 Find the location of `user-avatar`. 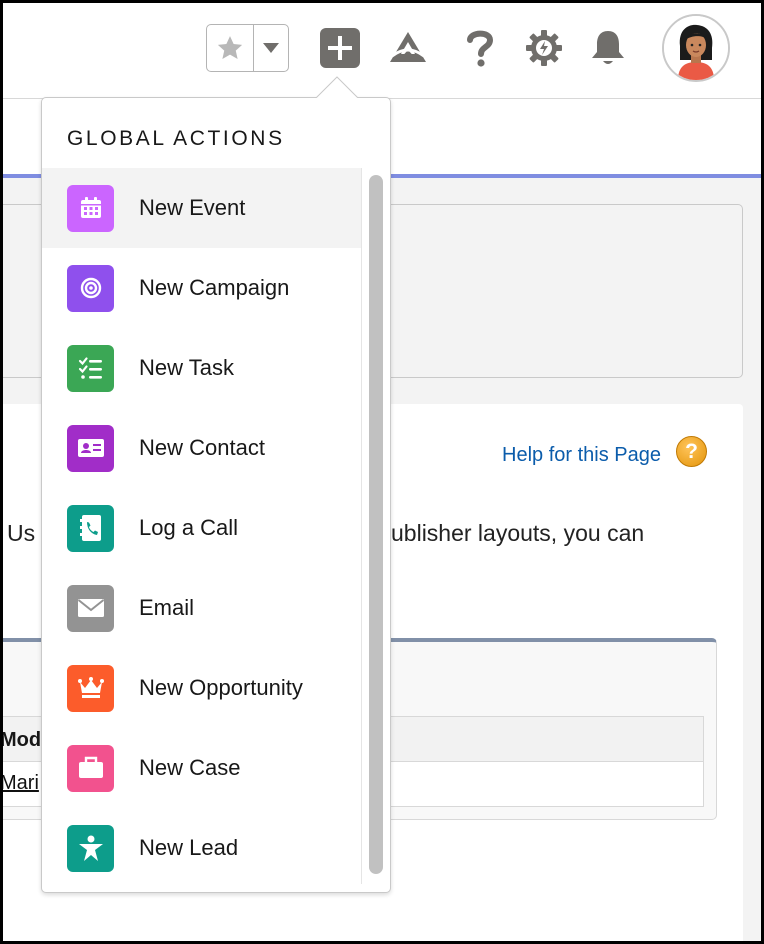

user-avatar is located at coordinates (696, 48).